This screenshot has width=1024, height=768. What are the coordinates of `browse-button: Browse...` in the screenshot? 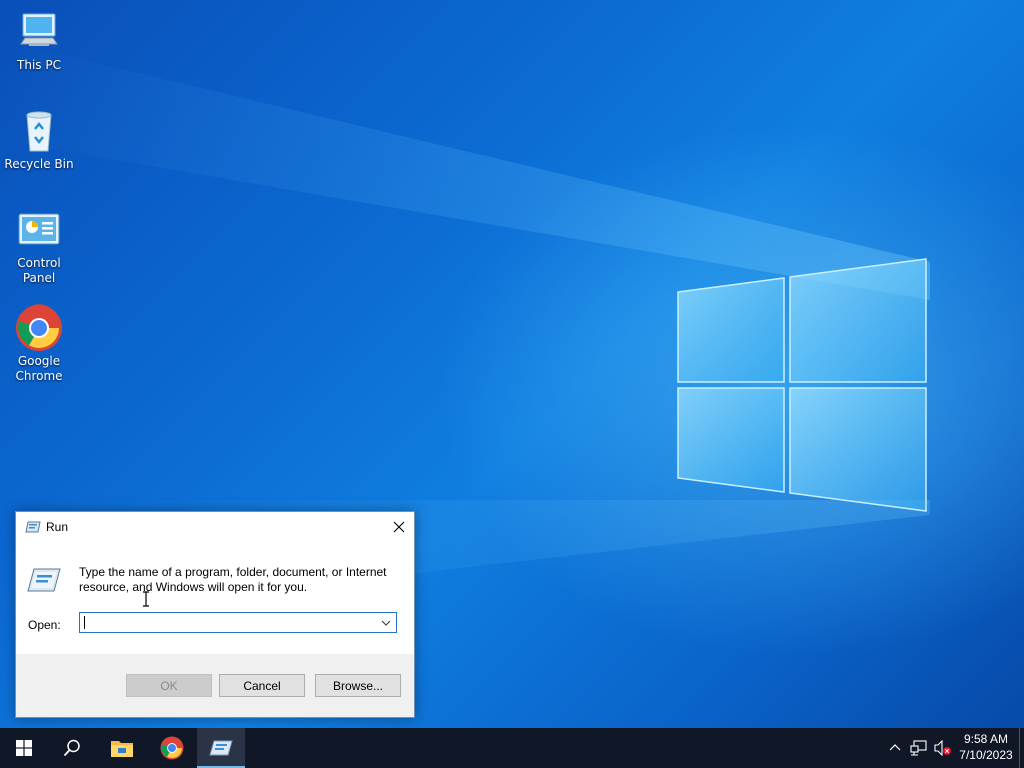 It's located at (358, 685).